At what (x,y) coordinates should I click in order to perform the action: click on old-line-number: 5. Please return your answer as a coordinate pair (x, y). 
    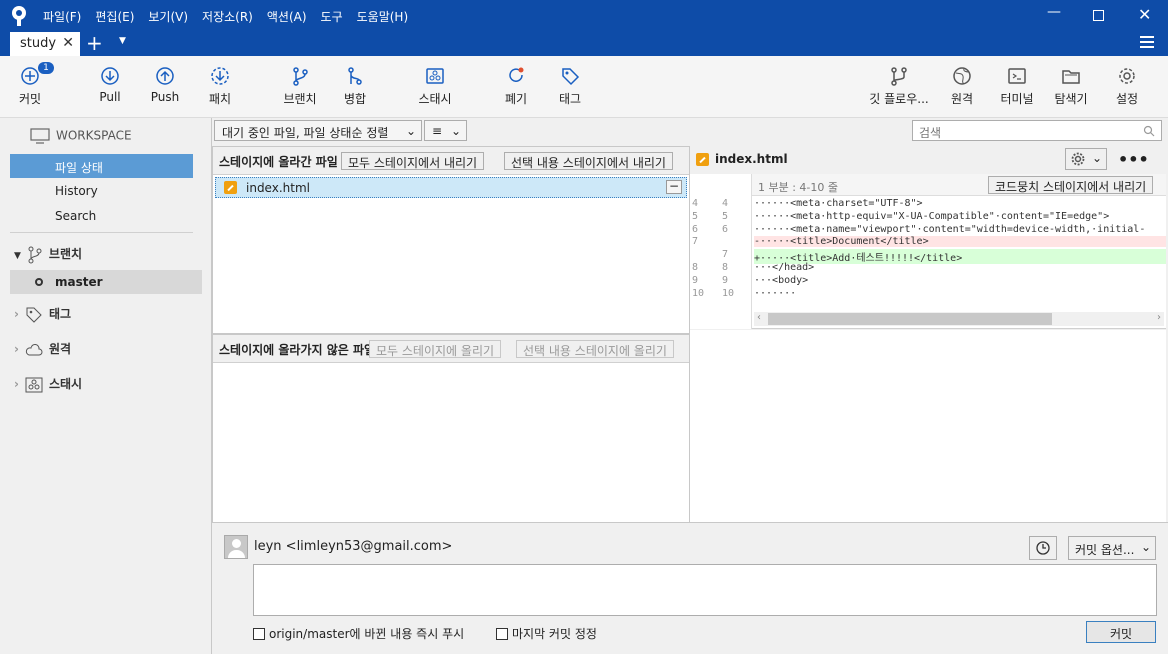
    Looking at the image, I should click on (695, 216).